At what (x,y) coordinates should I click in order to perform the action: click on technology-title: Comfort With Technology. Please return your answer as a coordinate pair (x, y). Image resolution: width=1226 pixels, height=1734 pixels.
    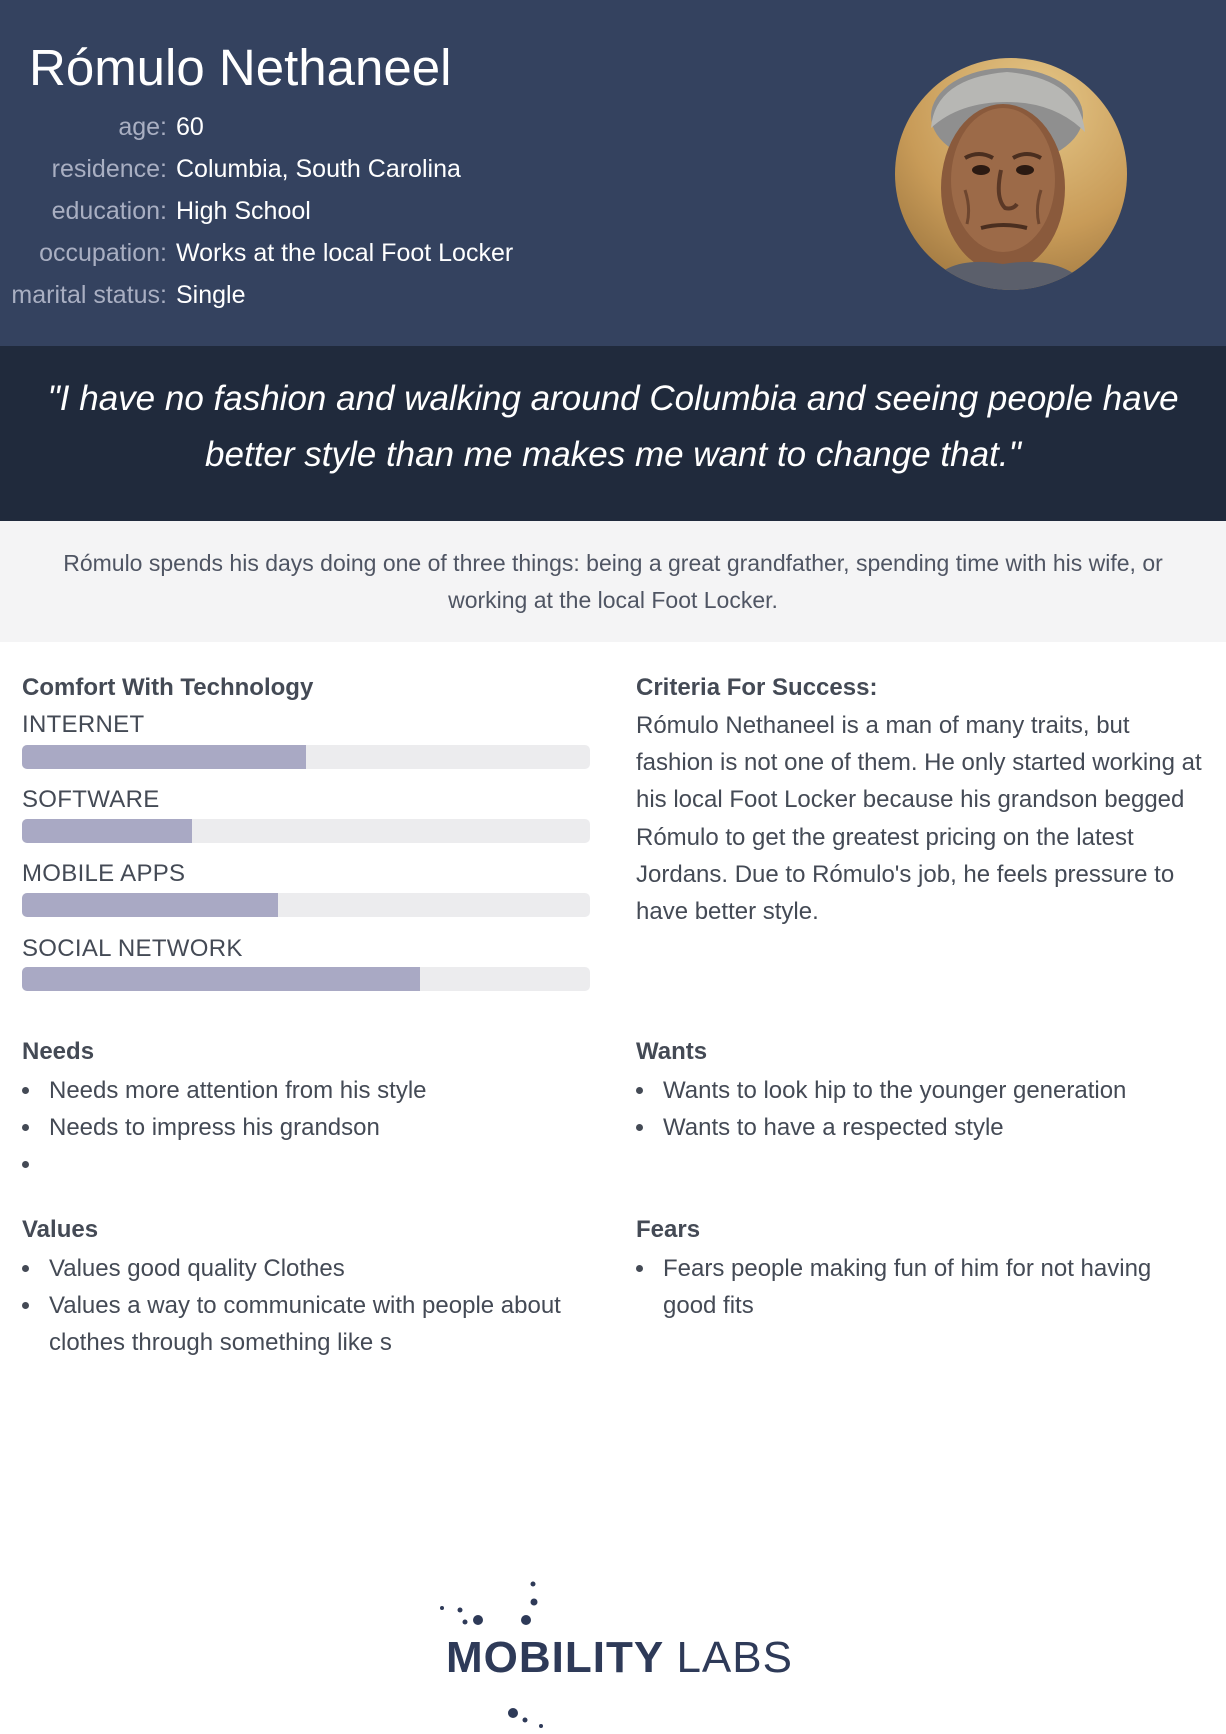
    Looking at the image, I should click on (168, 687).